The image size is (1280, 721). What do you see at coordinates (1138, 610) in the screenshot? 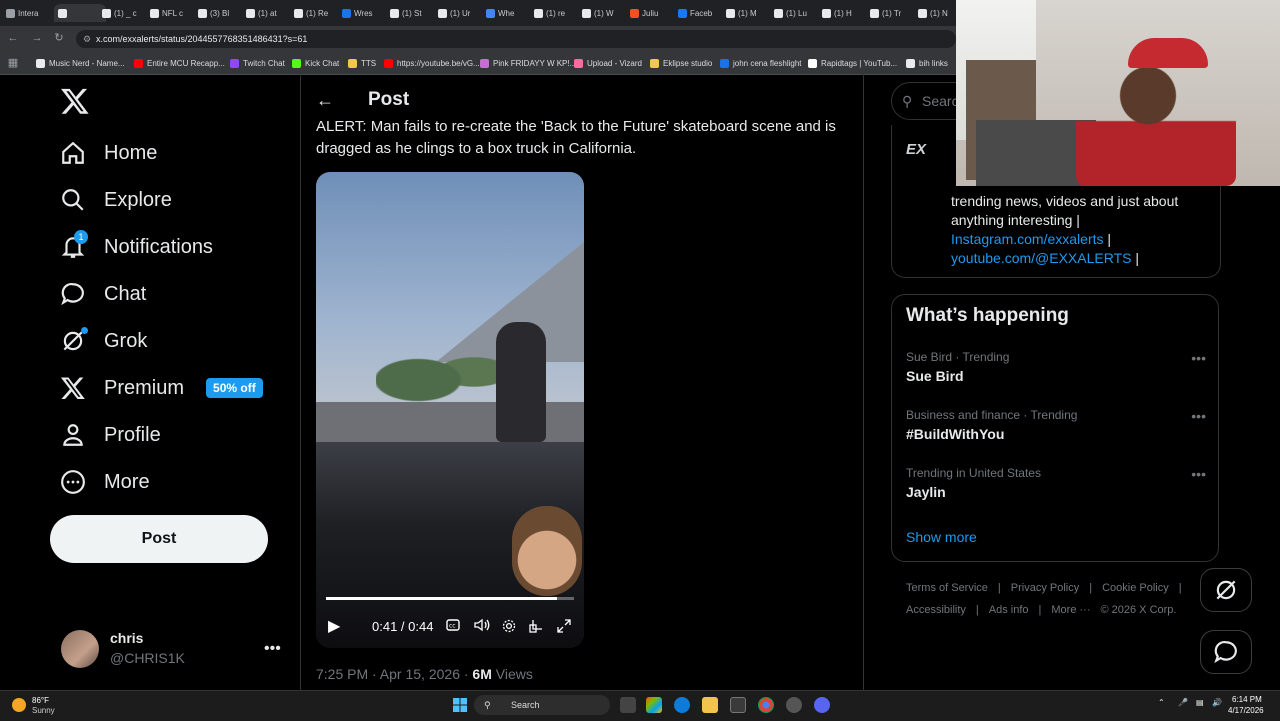
I see `footer-link: © 2026 X Corp.` at bounding box center [1138, 610].